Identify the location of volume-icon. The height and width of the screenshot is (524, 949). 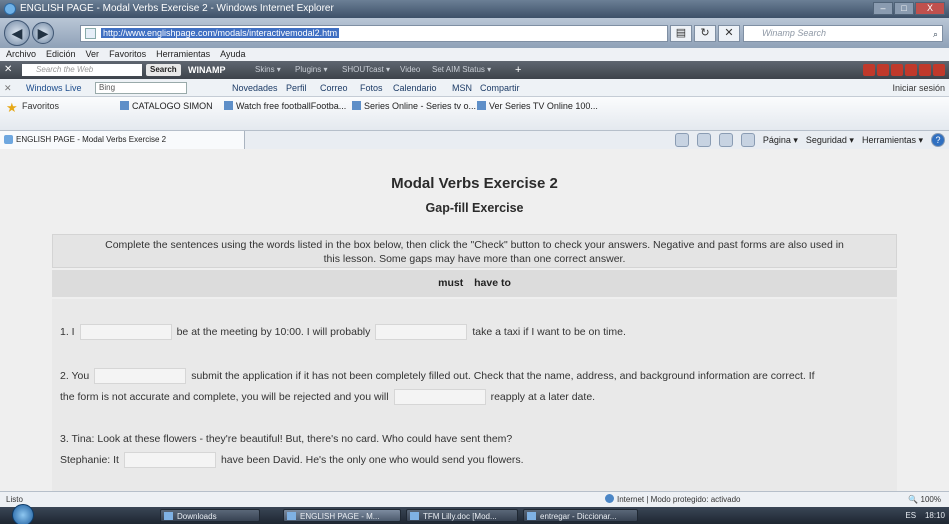
(939, 70).